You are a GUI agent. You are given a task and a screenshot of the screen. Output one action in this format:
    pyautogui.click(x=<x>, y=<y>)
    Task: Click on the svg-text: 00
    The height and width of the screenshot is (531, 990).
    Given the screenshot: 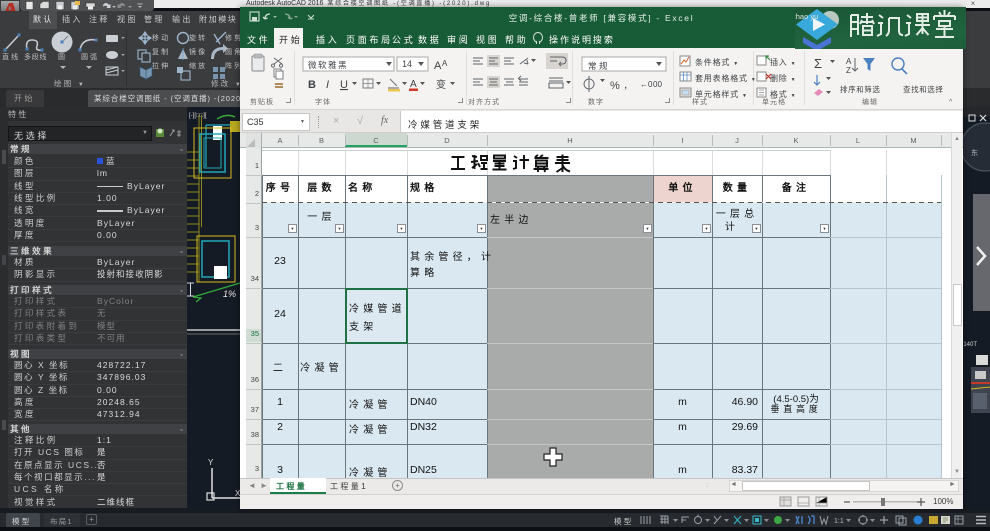 What is the action you would take?
    pyautogui.click(x=657, y=84)
    